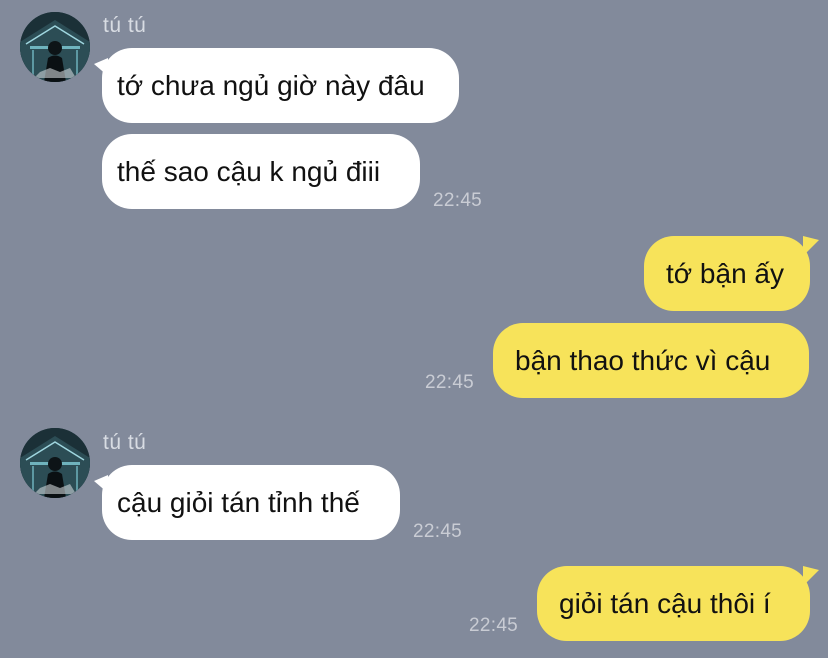  Describe the element at coordinates (665, 603) in the screenshot. I see `message-text: giỏi tán cậu thôi í` at that location.